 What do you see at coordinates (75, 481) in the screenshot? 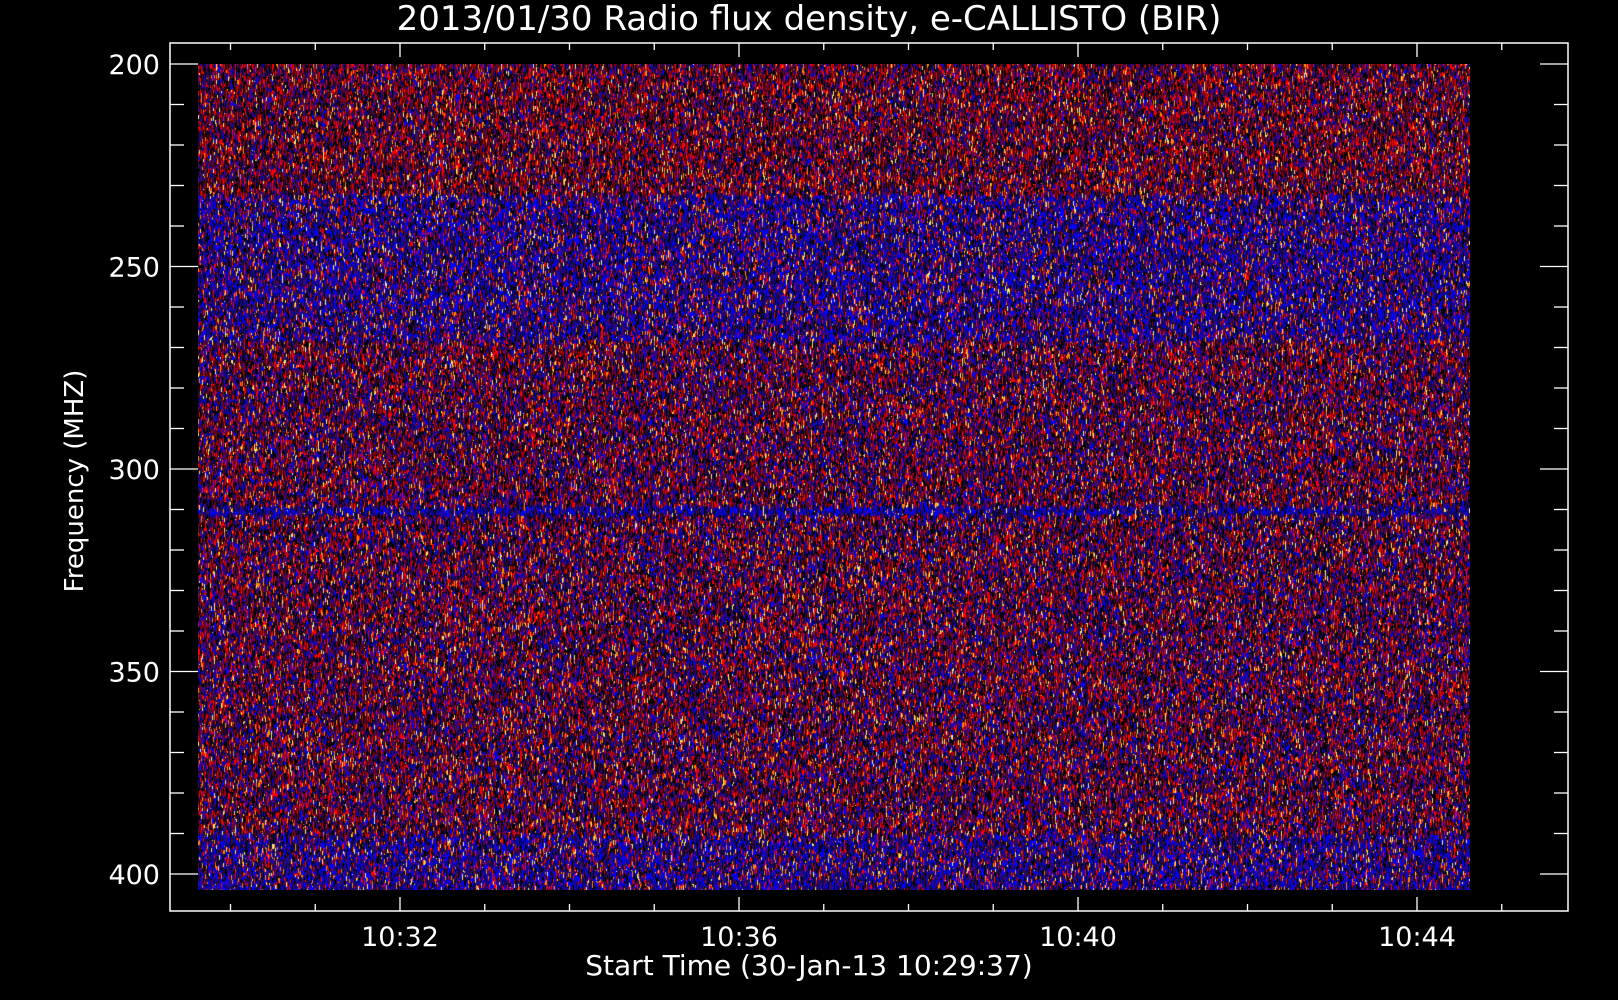
I see `y-axis-label: Frequency (MHZ)` at bounding box center [75, 481].